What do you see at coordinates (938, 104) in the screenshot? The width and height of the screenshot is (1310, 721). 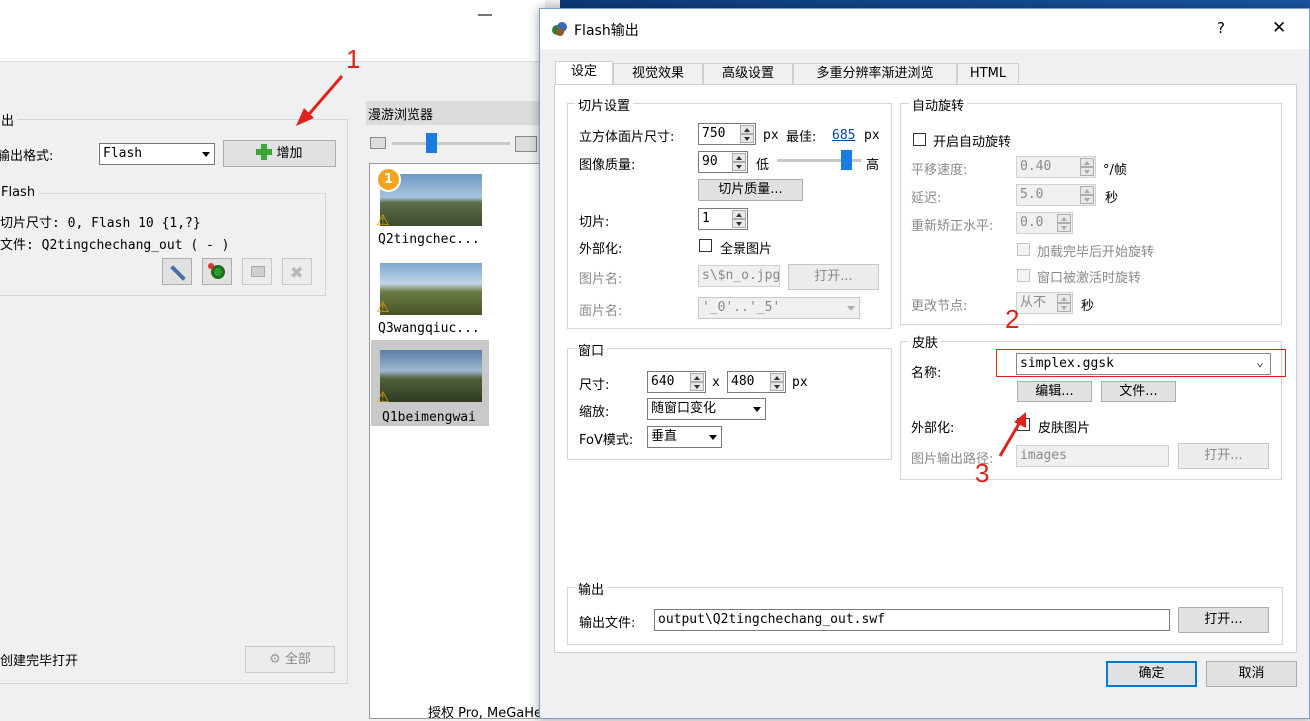 I see `auto-rotate-title: 自动旋转` at bounding box center [938, 104].